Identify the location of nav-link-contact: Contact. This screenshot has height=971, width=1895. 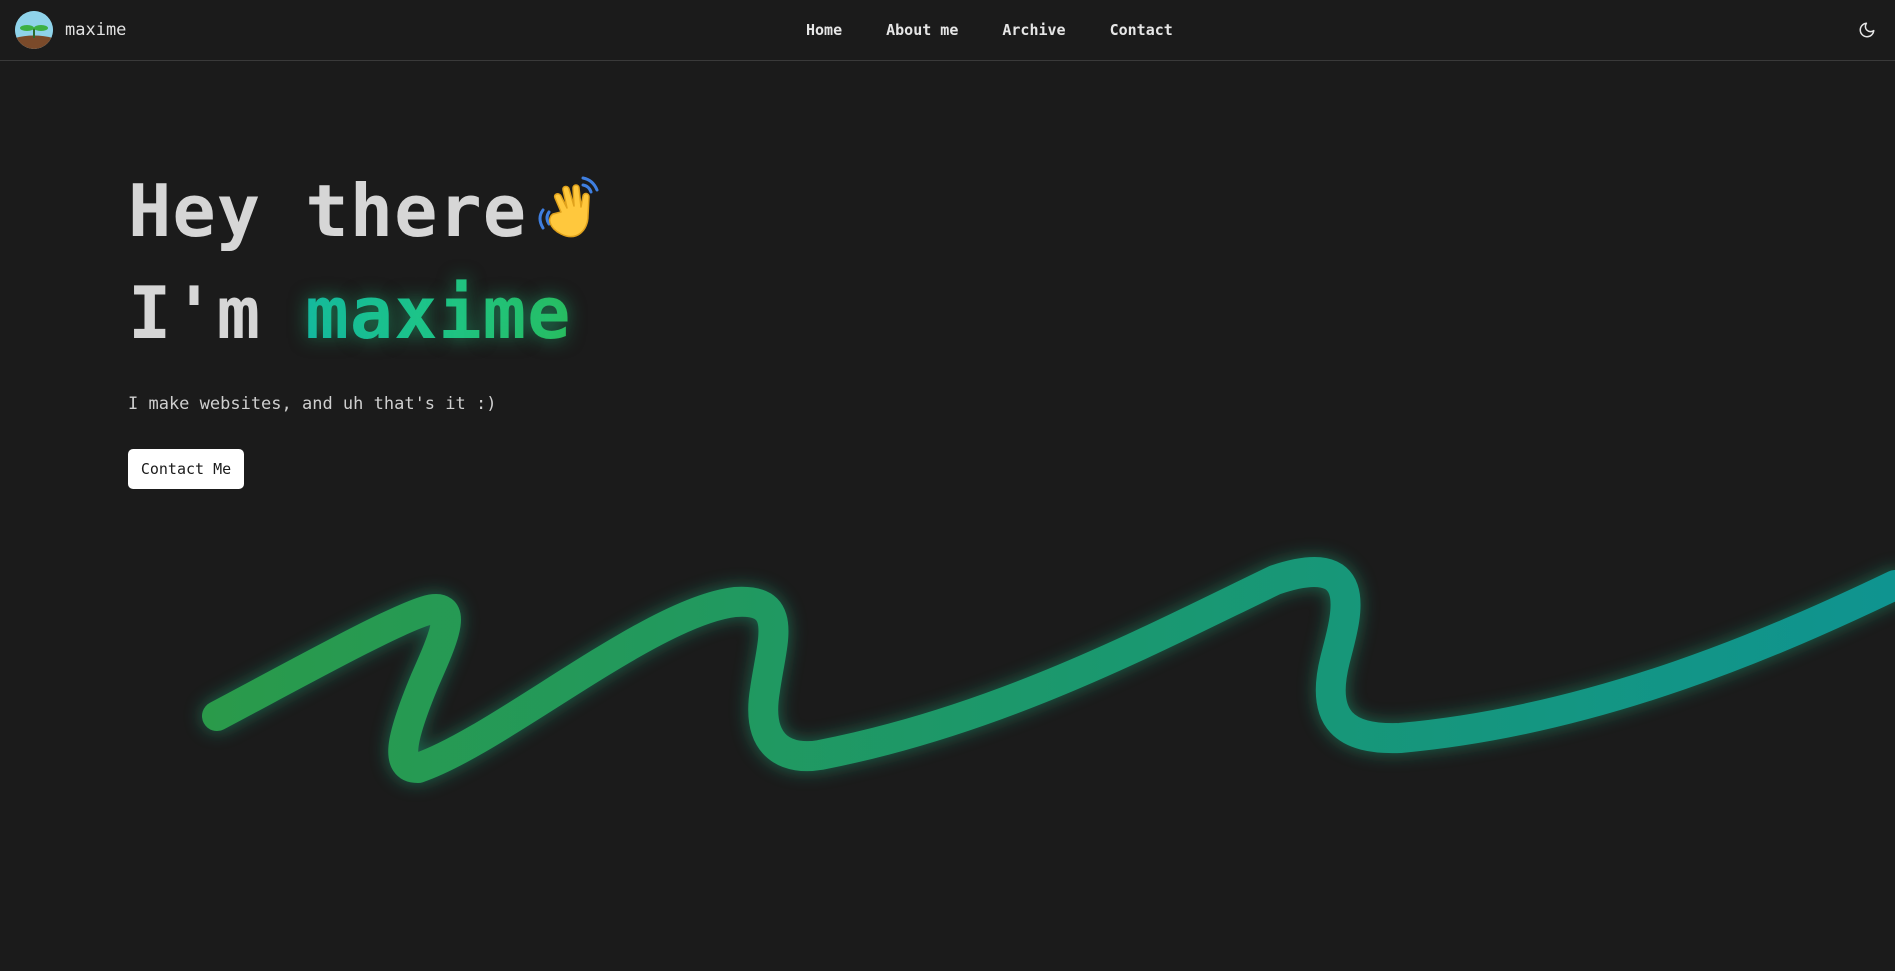
(1141, 30).